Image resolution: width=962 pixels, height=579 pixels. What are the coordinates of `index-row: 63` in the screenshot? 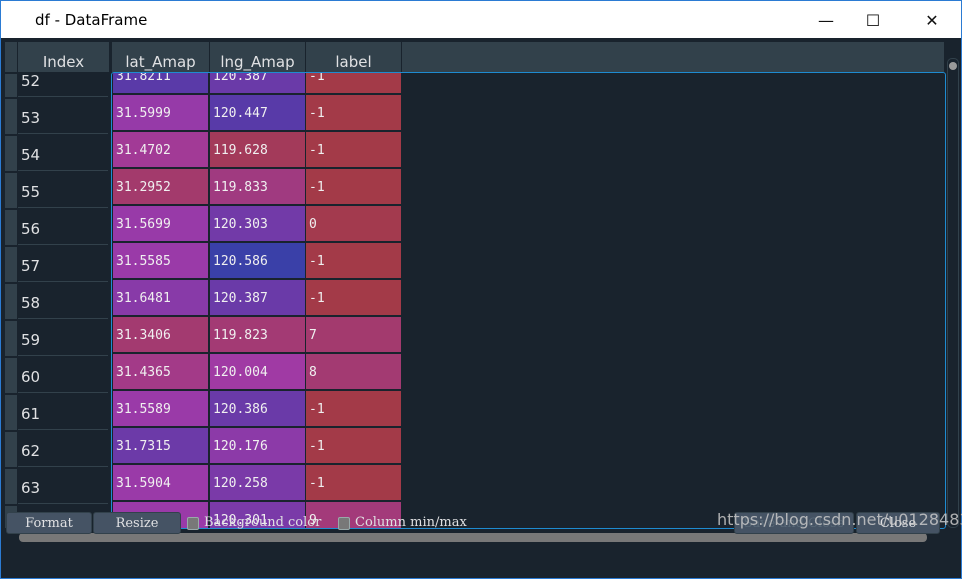 It's located at (57, 486).